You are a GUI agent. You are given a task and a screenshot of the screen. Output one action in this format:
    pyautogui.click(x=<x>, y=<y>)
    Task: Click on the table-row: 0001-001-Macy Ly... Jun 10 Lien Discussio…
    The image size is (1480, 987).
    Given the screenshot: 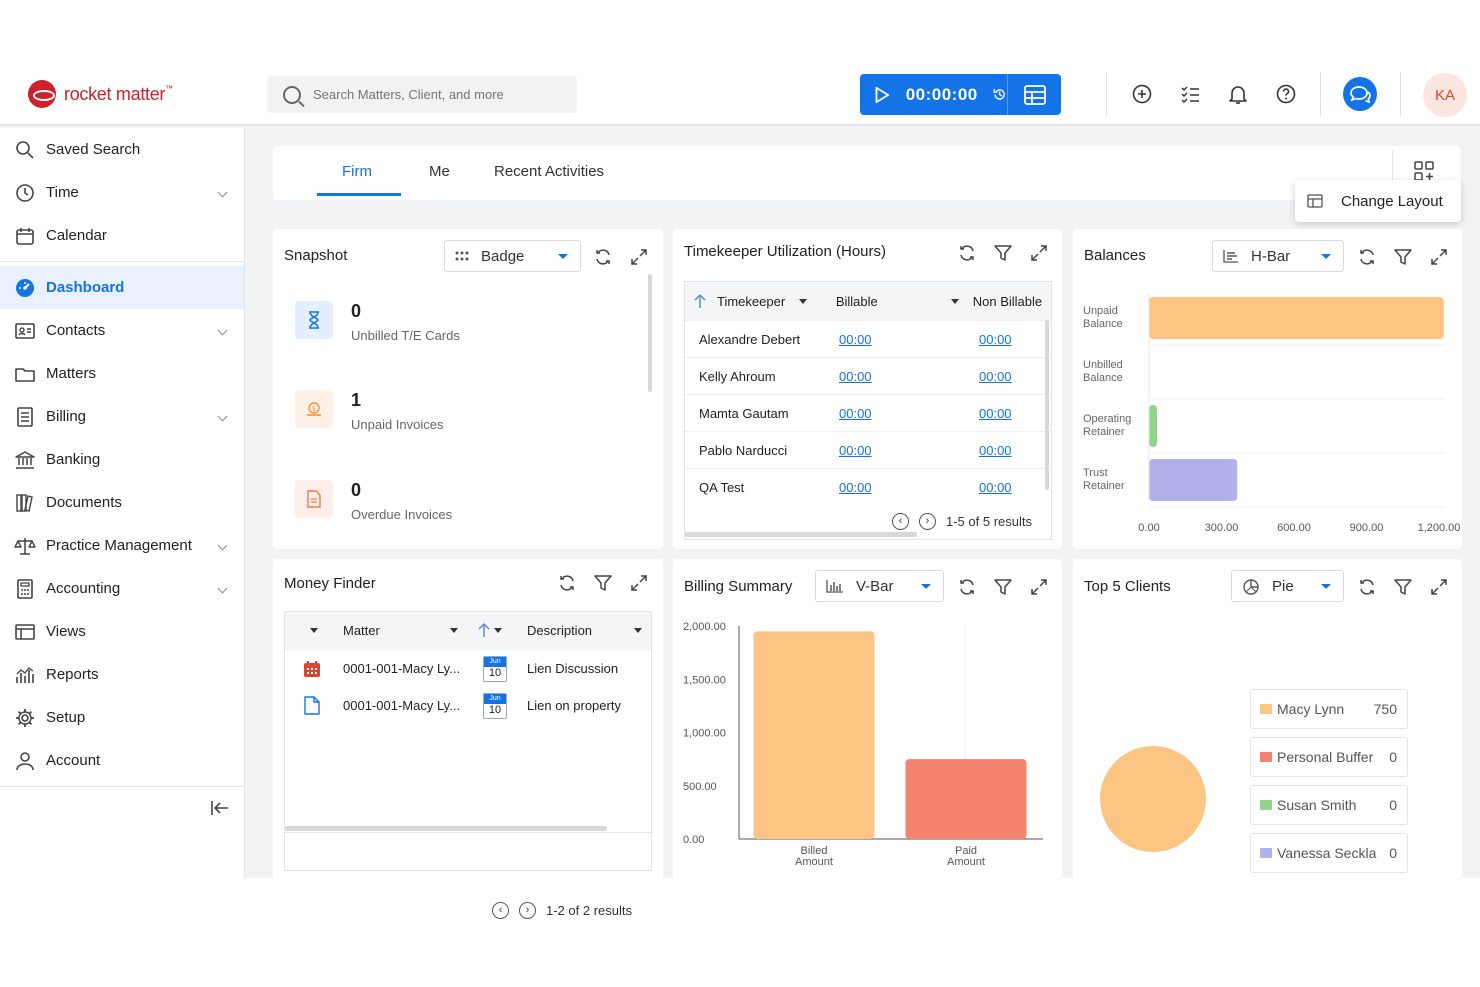 What is the action you would take?
    pyautogui.click(x=468, y=668)
    